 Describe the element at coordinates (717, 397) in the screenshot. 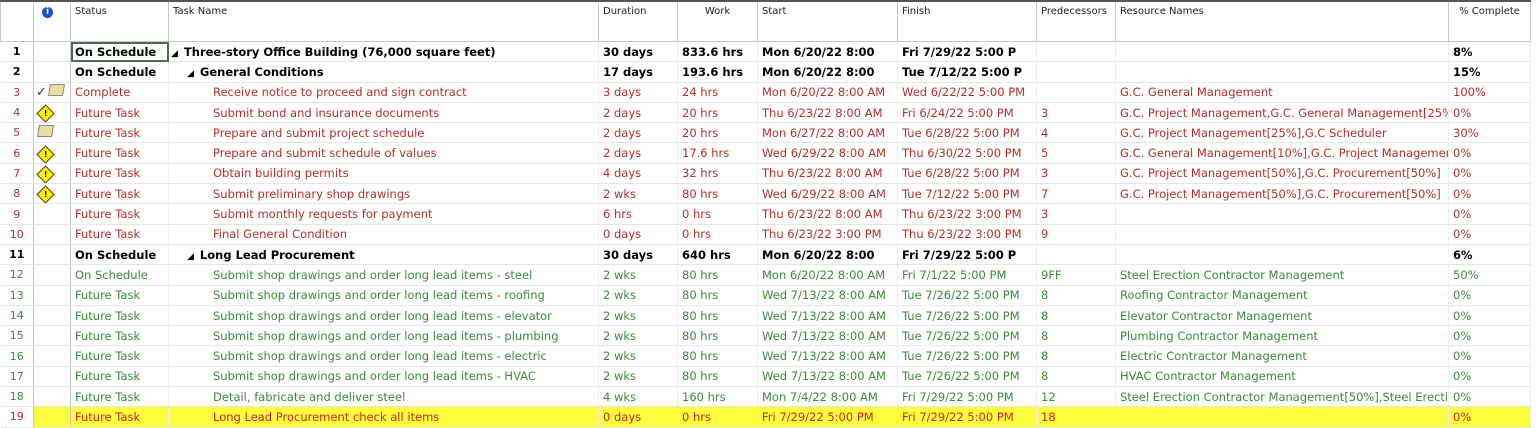

I see `work-cell: 160 hrs` at that location.